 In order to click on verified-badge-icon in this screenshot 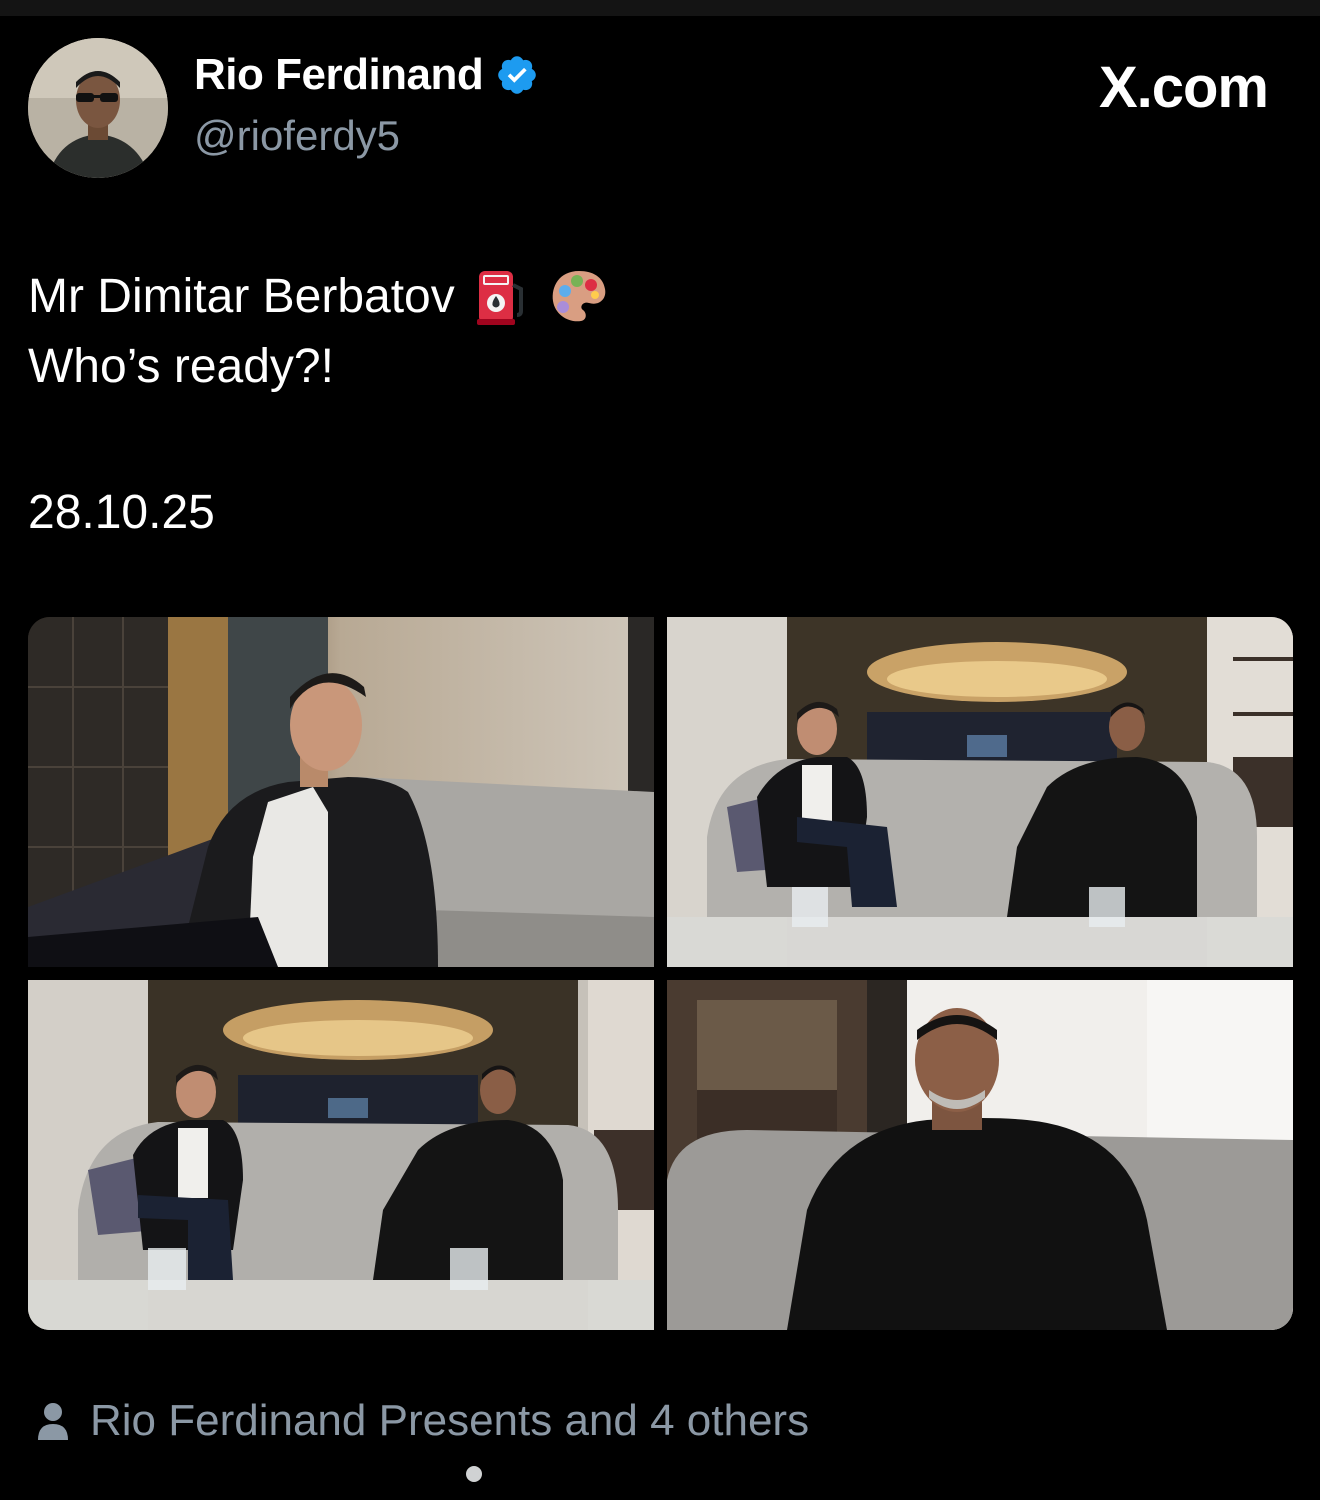, I will do `click(517, 75)`.